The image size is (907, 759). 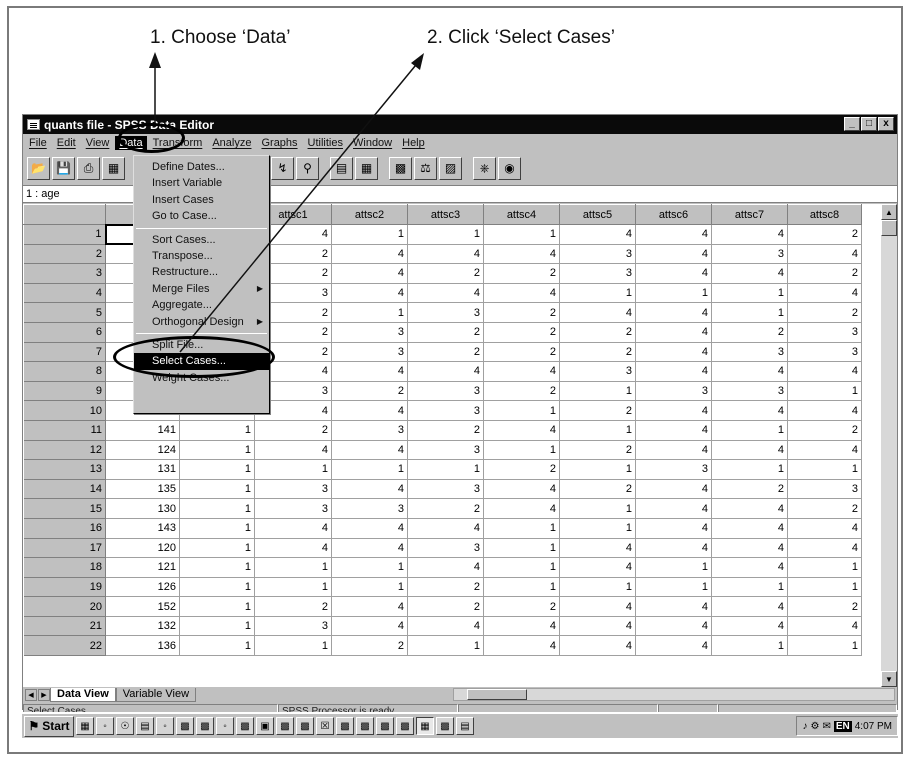 I want to click on row-number: 20, so click(x=64, y=606).